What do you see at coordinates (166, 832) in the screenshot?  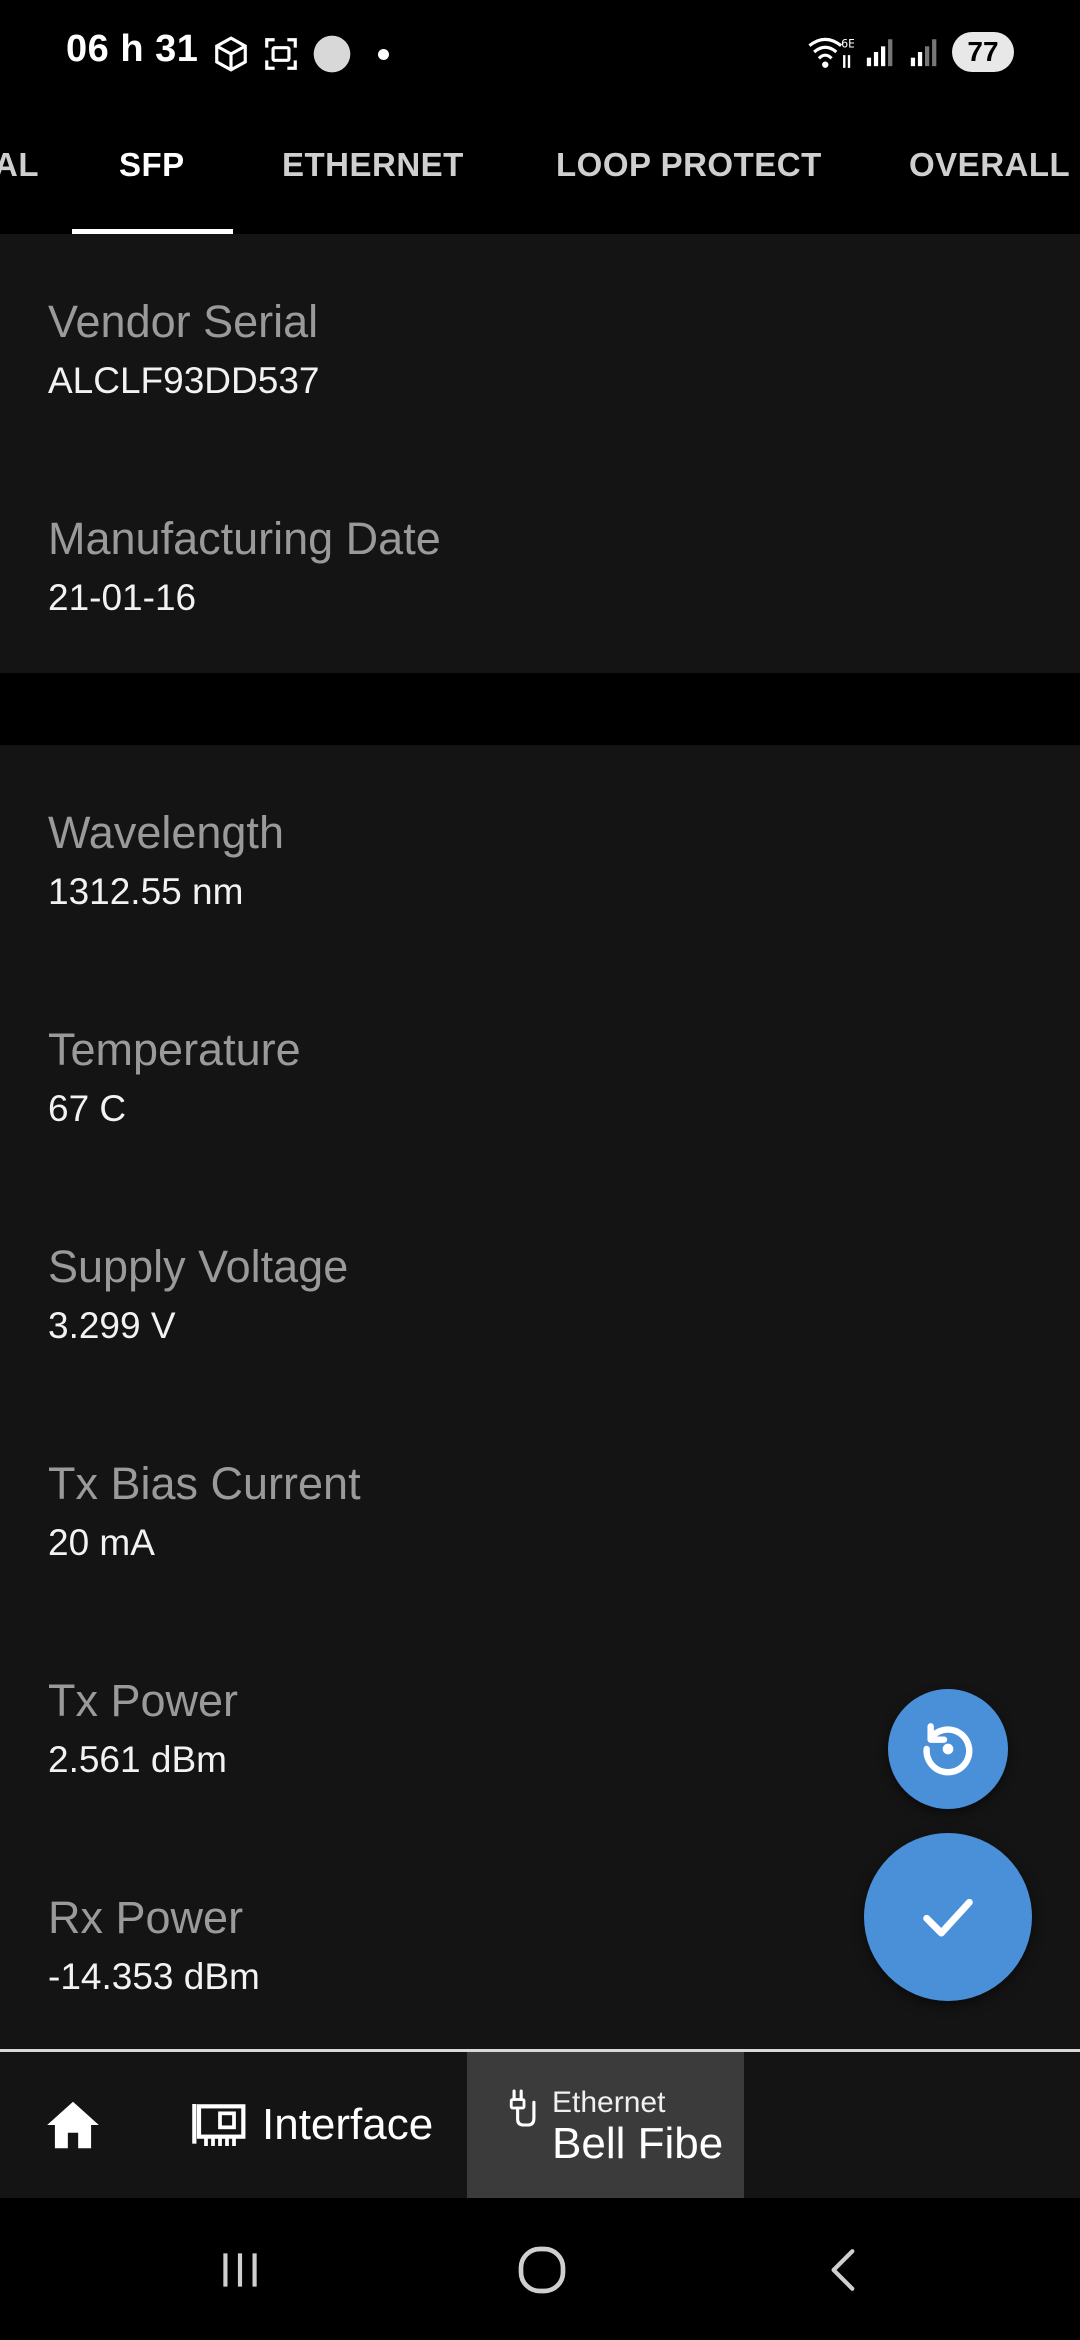 I see `field-label: Wavelength` at bounding box center [166, 832].